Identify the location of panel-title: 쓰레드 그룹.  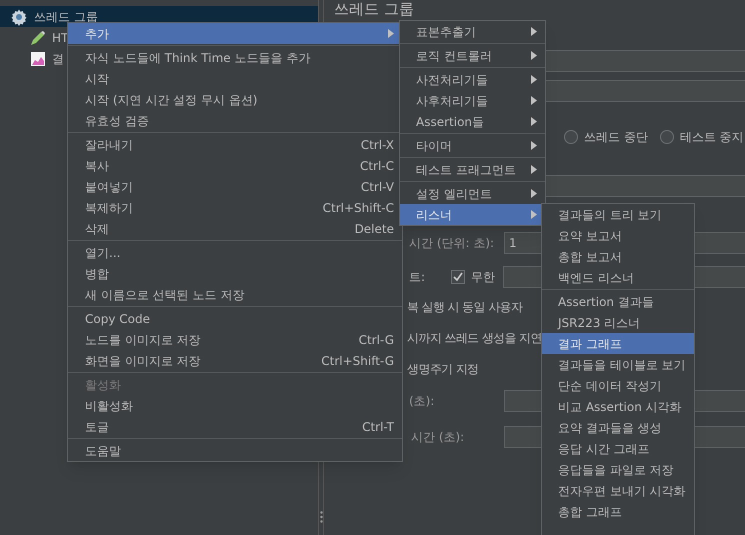
(374, 10).